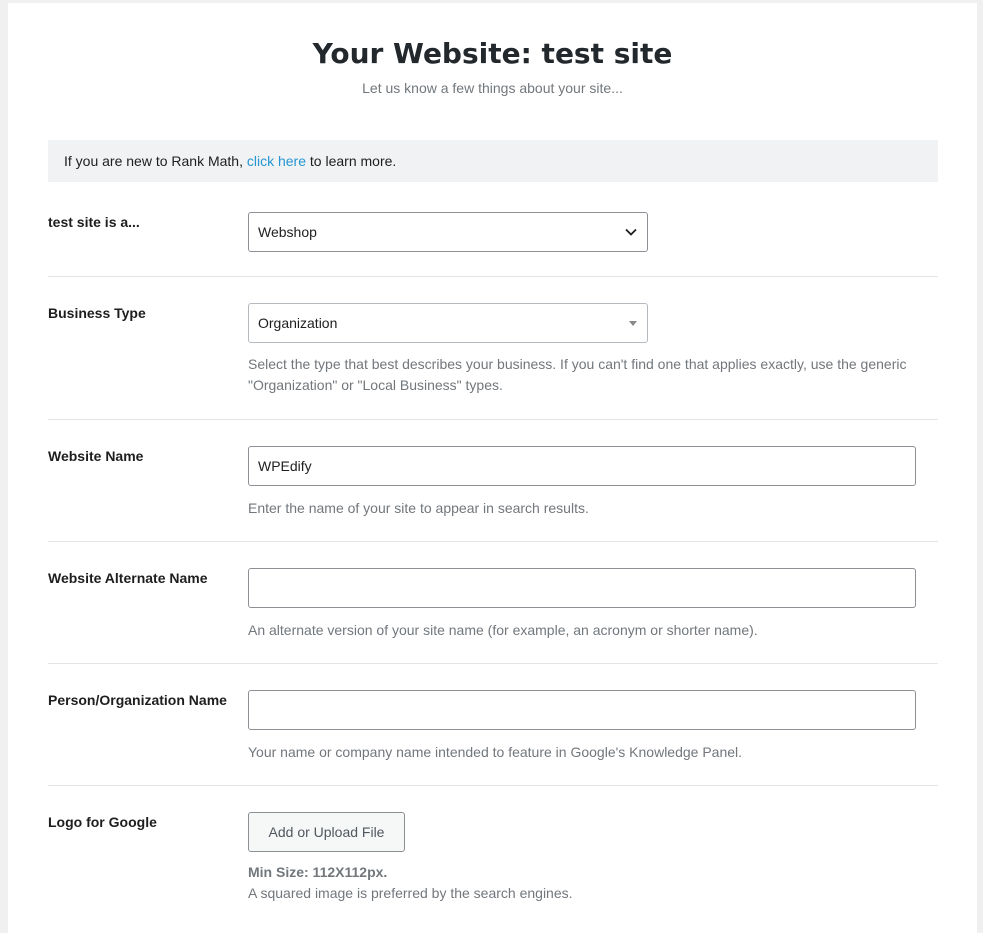  What do you see at coordinates (97, 313) in the screenshot?
I see `business-type-label: Business Type` at bounding box center [97, 313].